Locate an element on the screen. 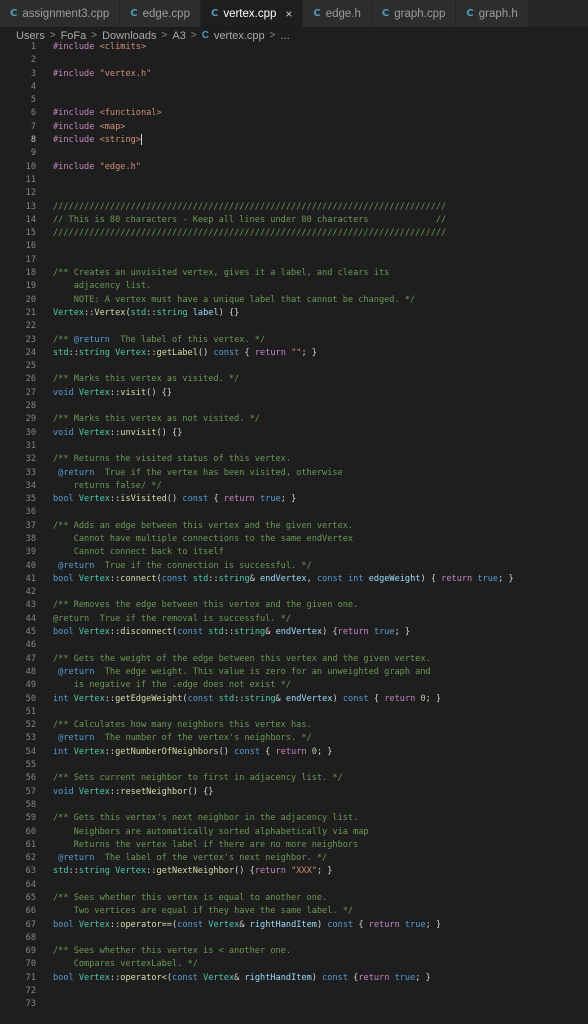  code-line: 34 returns false/ */ is located at coordinates (294, 486).